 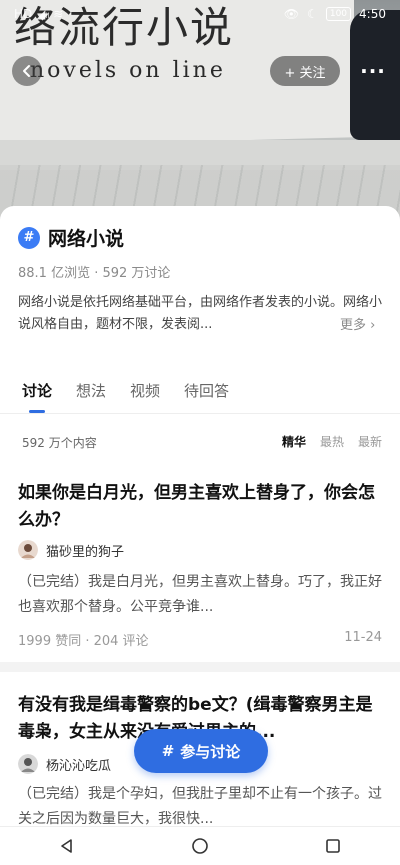 I want to click on tab-ideas: 想法, so click(x=91, y=393).